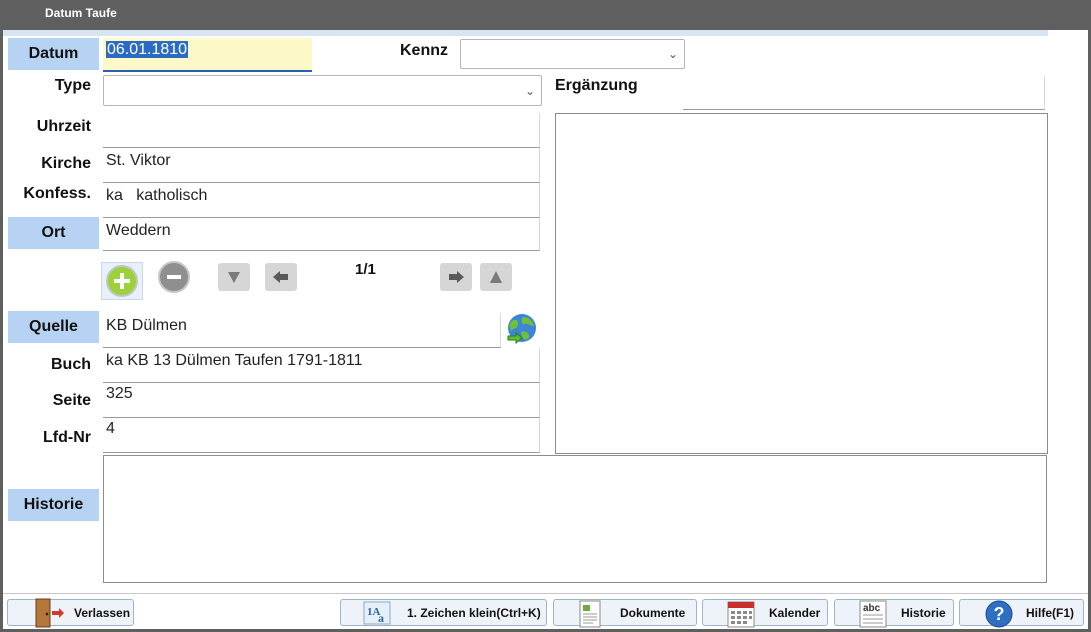 This screenshot has width=1091, height=632. I want to click on konfess-input: ka katholisch, so click(321, 200).